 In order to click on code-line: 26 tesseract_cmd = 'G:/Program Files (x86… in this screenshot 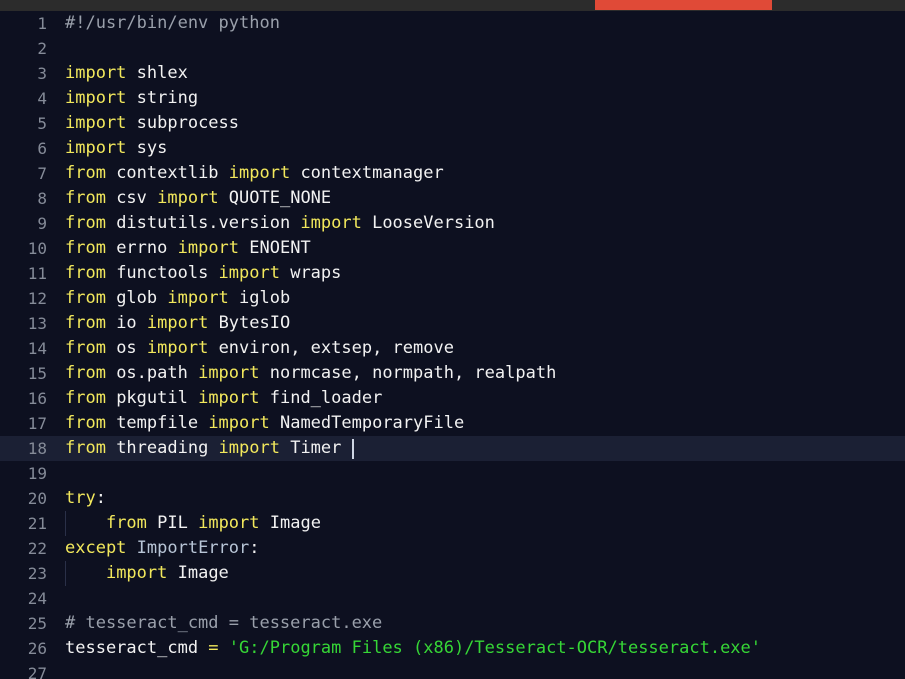, I will do `click(452, 648)`.